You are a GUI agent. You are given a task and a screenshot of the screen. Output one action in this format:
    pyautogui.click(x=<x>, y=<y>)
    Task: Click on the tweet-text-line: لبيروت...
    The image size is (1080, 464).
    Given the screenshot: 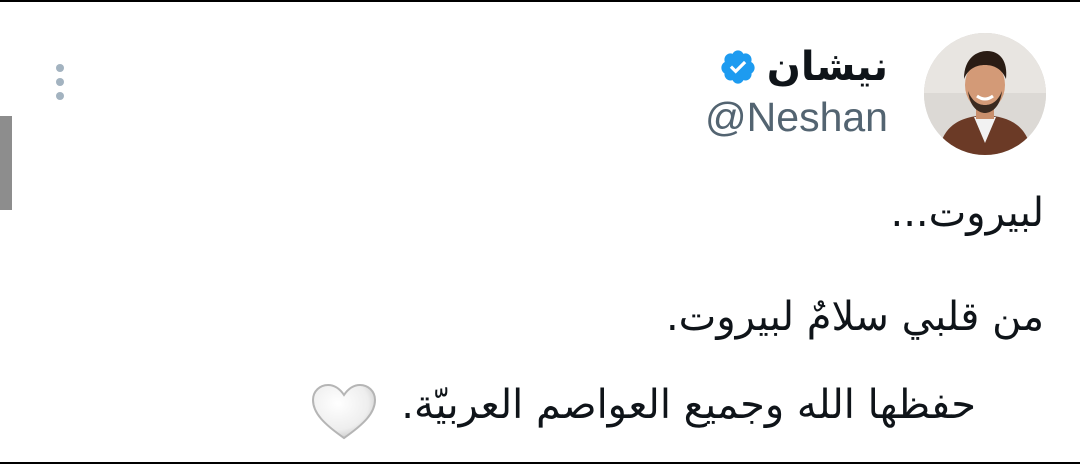 What is the action you would take?
    pyautogui.click(x=967, y=213)
    